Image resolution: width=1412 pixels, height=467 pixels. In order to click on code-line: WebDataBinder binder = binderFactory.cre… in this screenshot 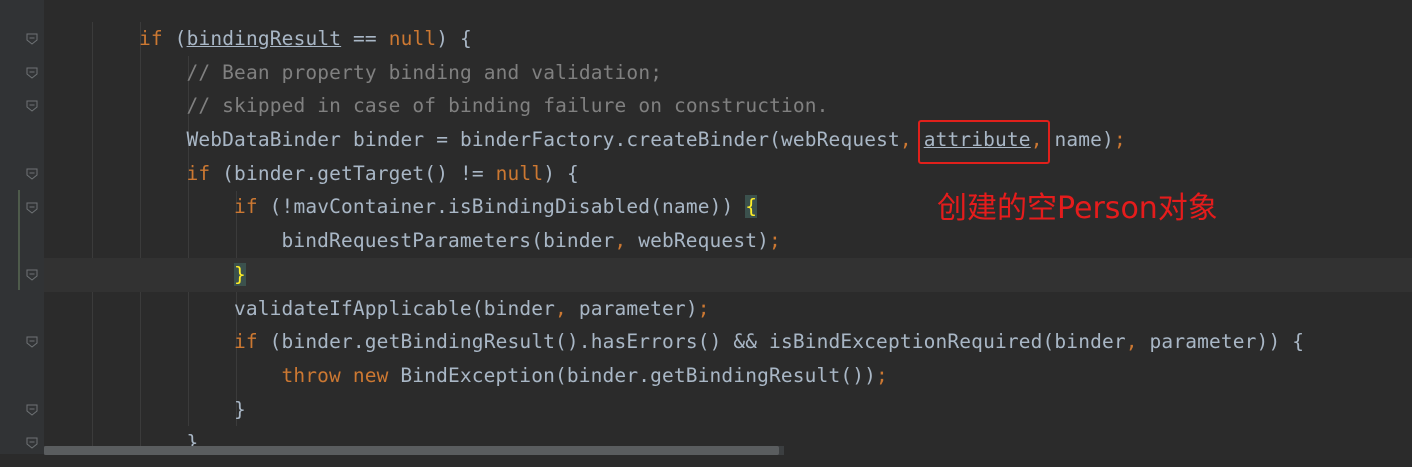, I will do `click(728, 140)`.